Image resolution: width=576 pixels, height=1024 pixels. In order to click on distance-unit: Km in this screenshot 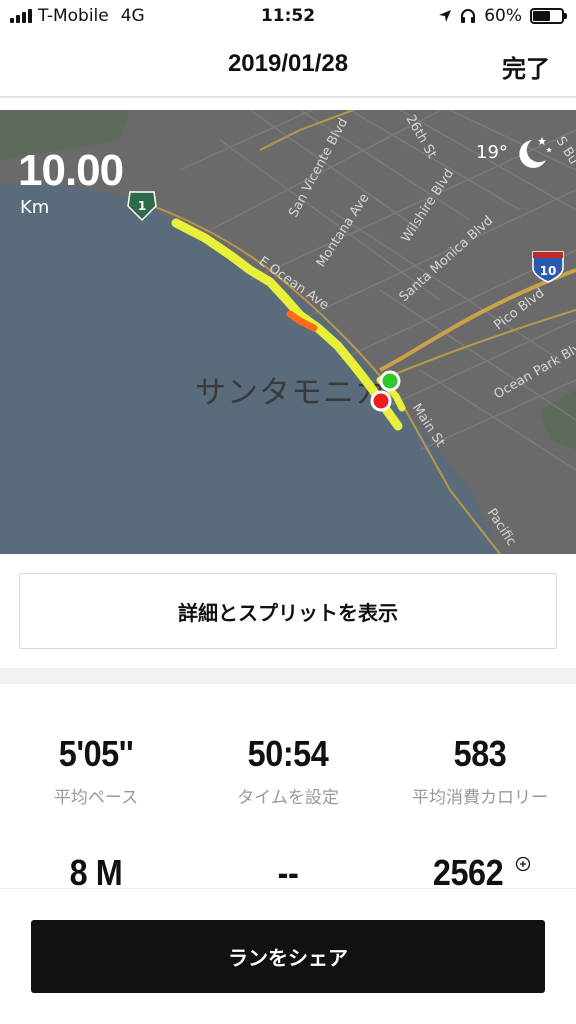, I will do `click(35, 207)`.